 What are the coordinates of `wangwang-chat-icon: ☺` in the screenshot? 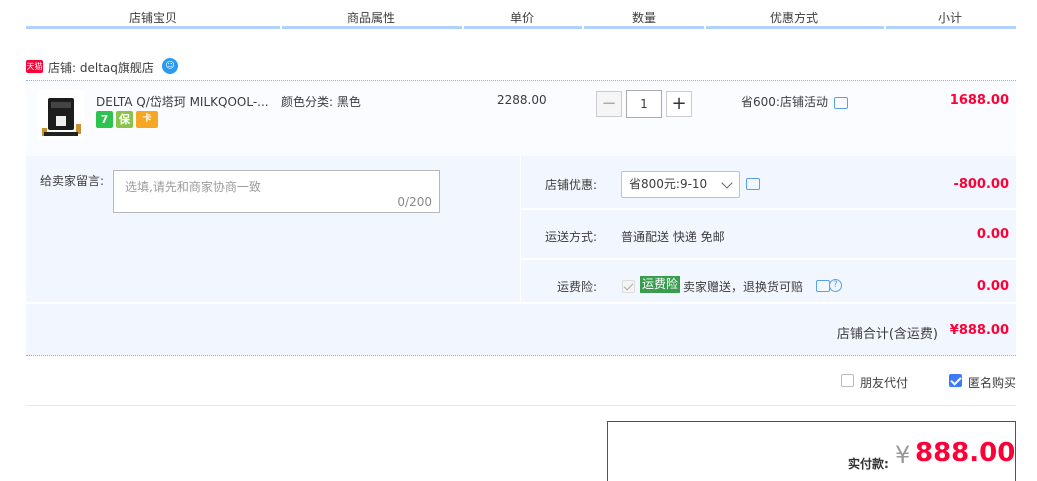 It's located at (170, 66).